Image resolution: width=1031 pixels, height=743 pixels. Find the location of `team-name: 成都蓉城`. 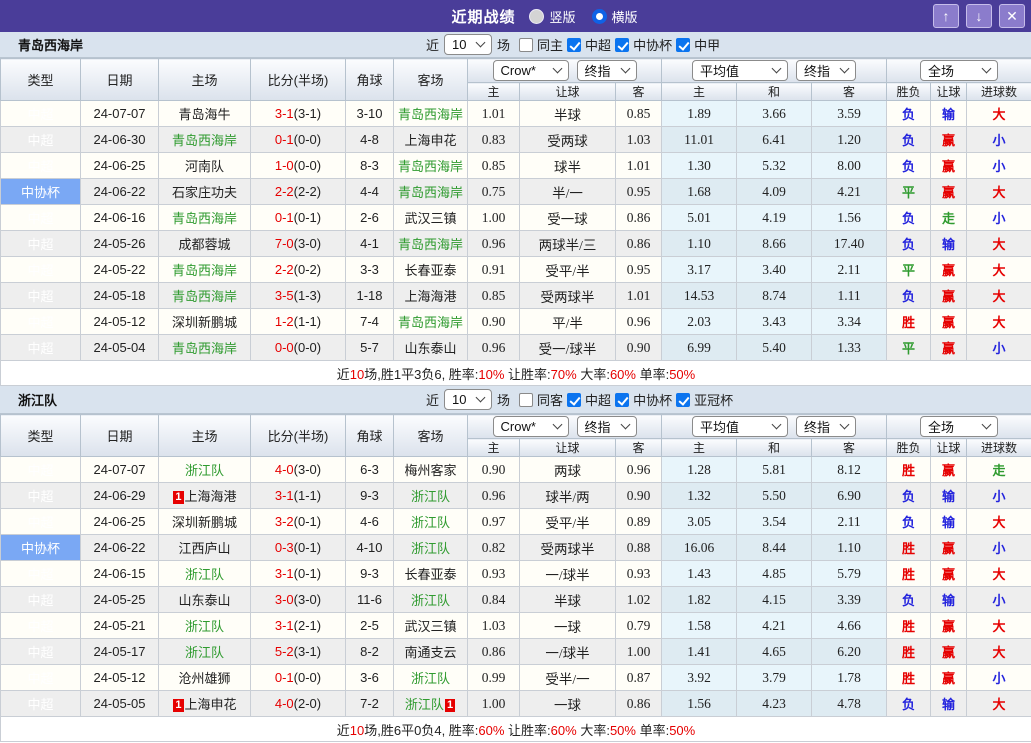

team-name: 成都蓉城 is located at coordinates (204, 244).